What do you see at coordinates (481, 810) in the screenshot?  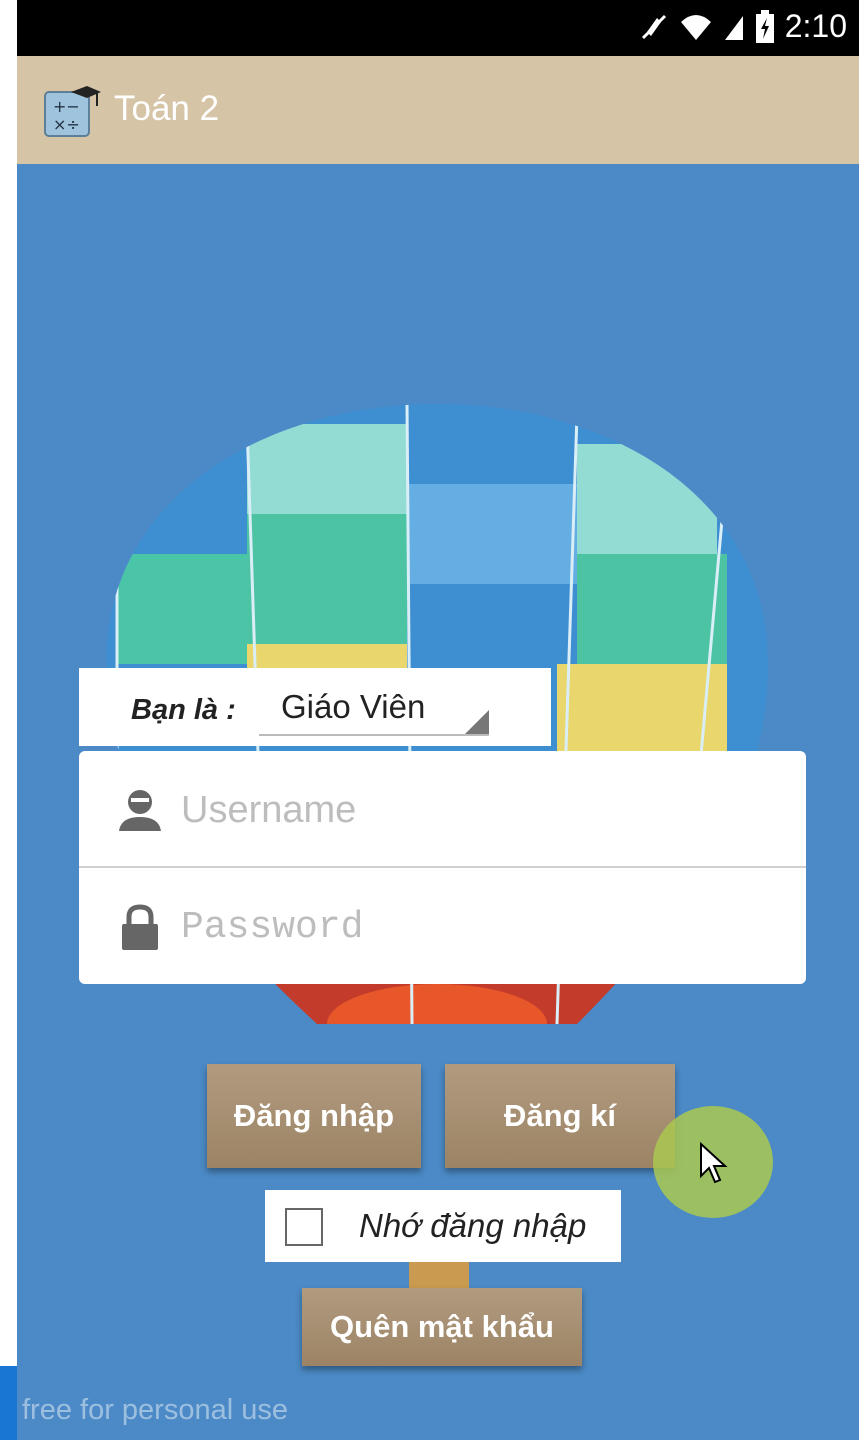 I see `username-input` at bounding box center [481, 810].